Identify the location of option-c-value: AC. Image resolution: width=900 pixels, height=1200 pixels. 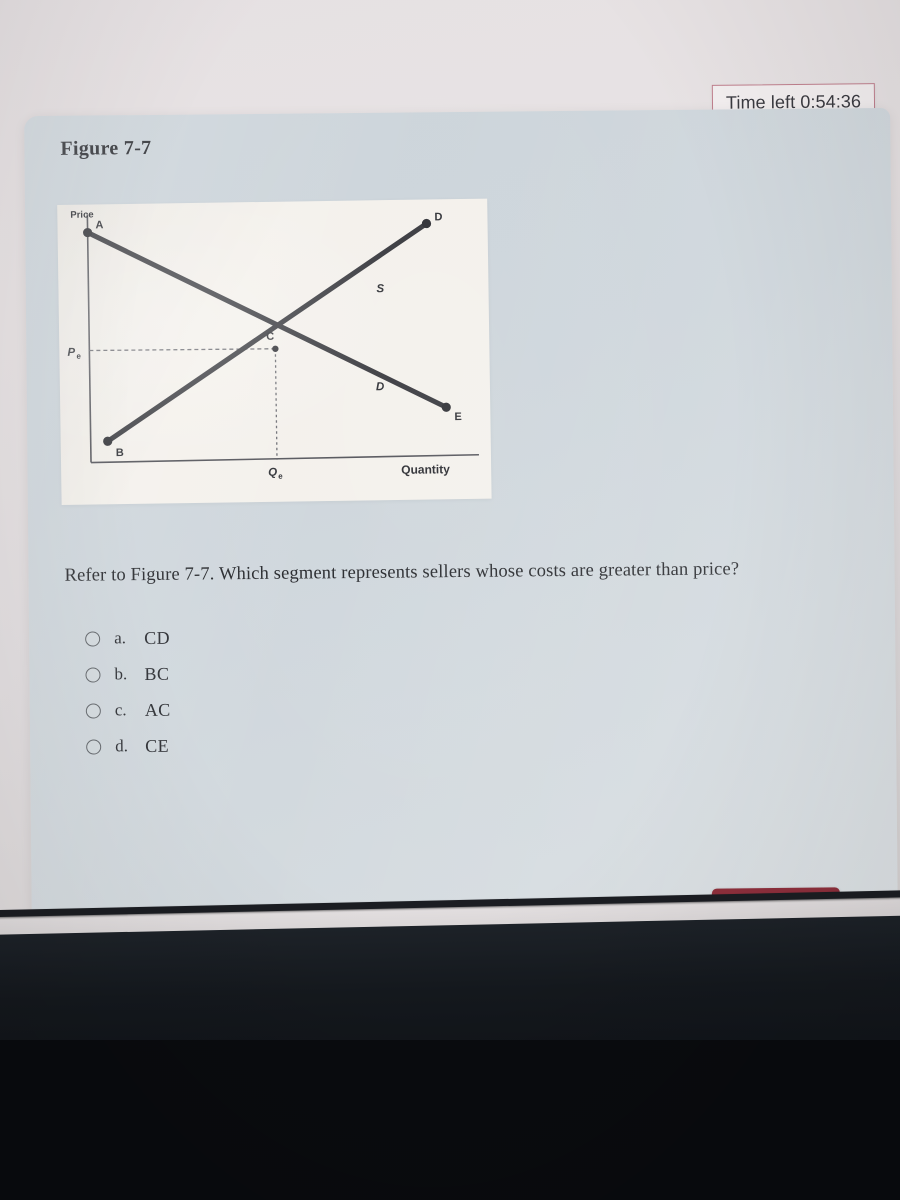
(157, 709).